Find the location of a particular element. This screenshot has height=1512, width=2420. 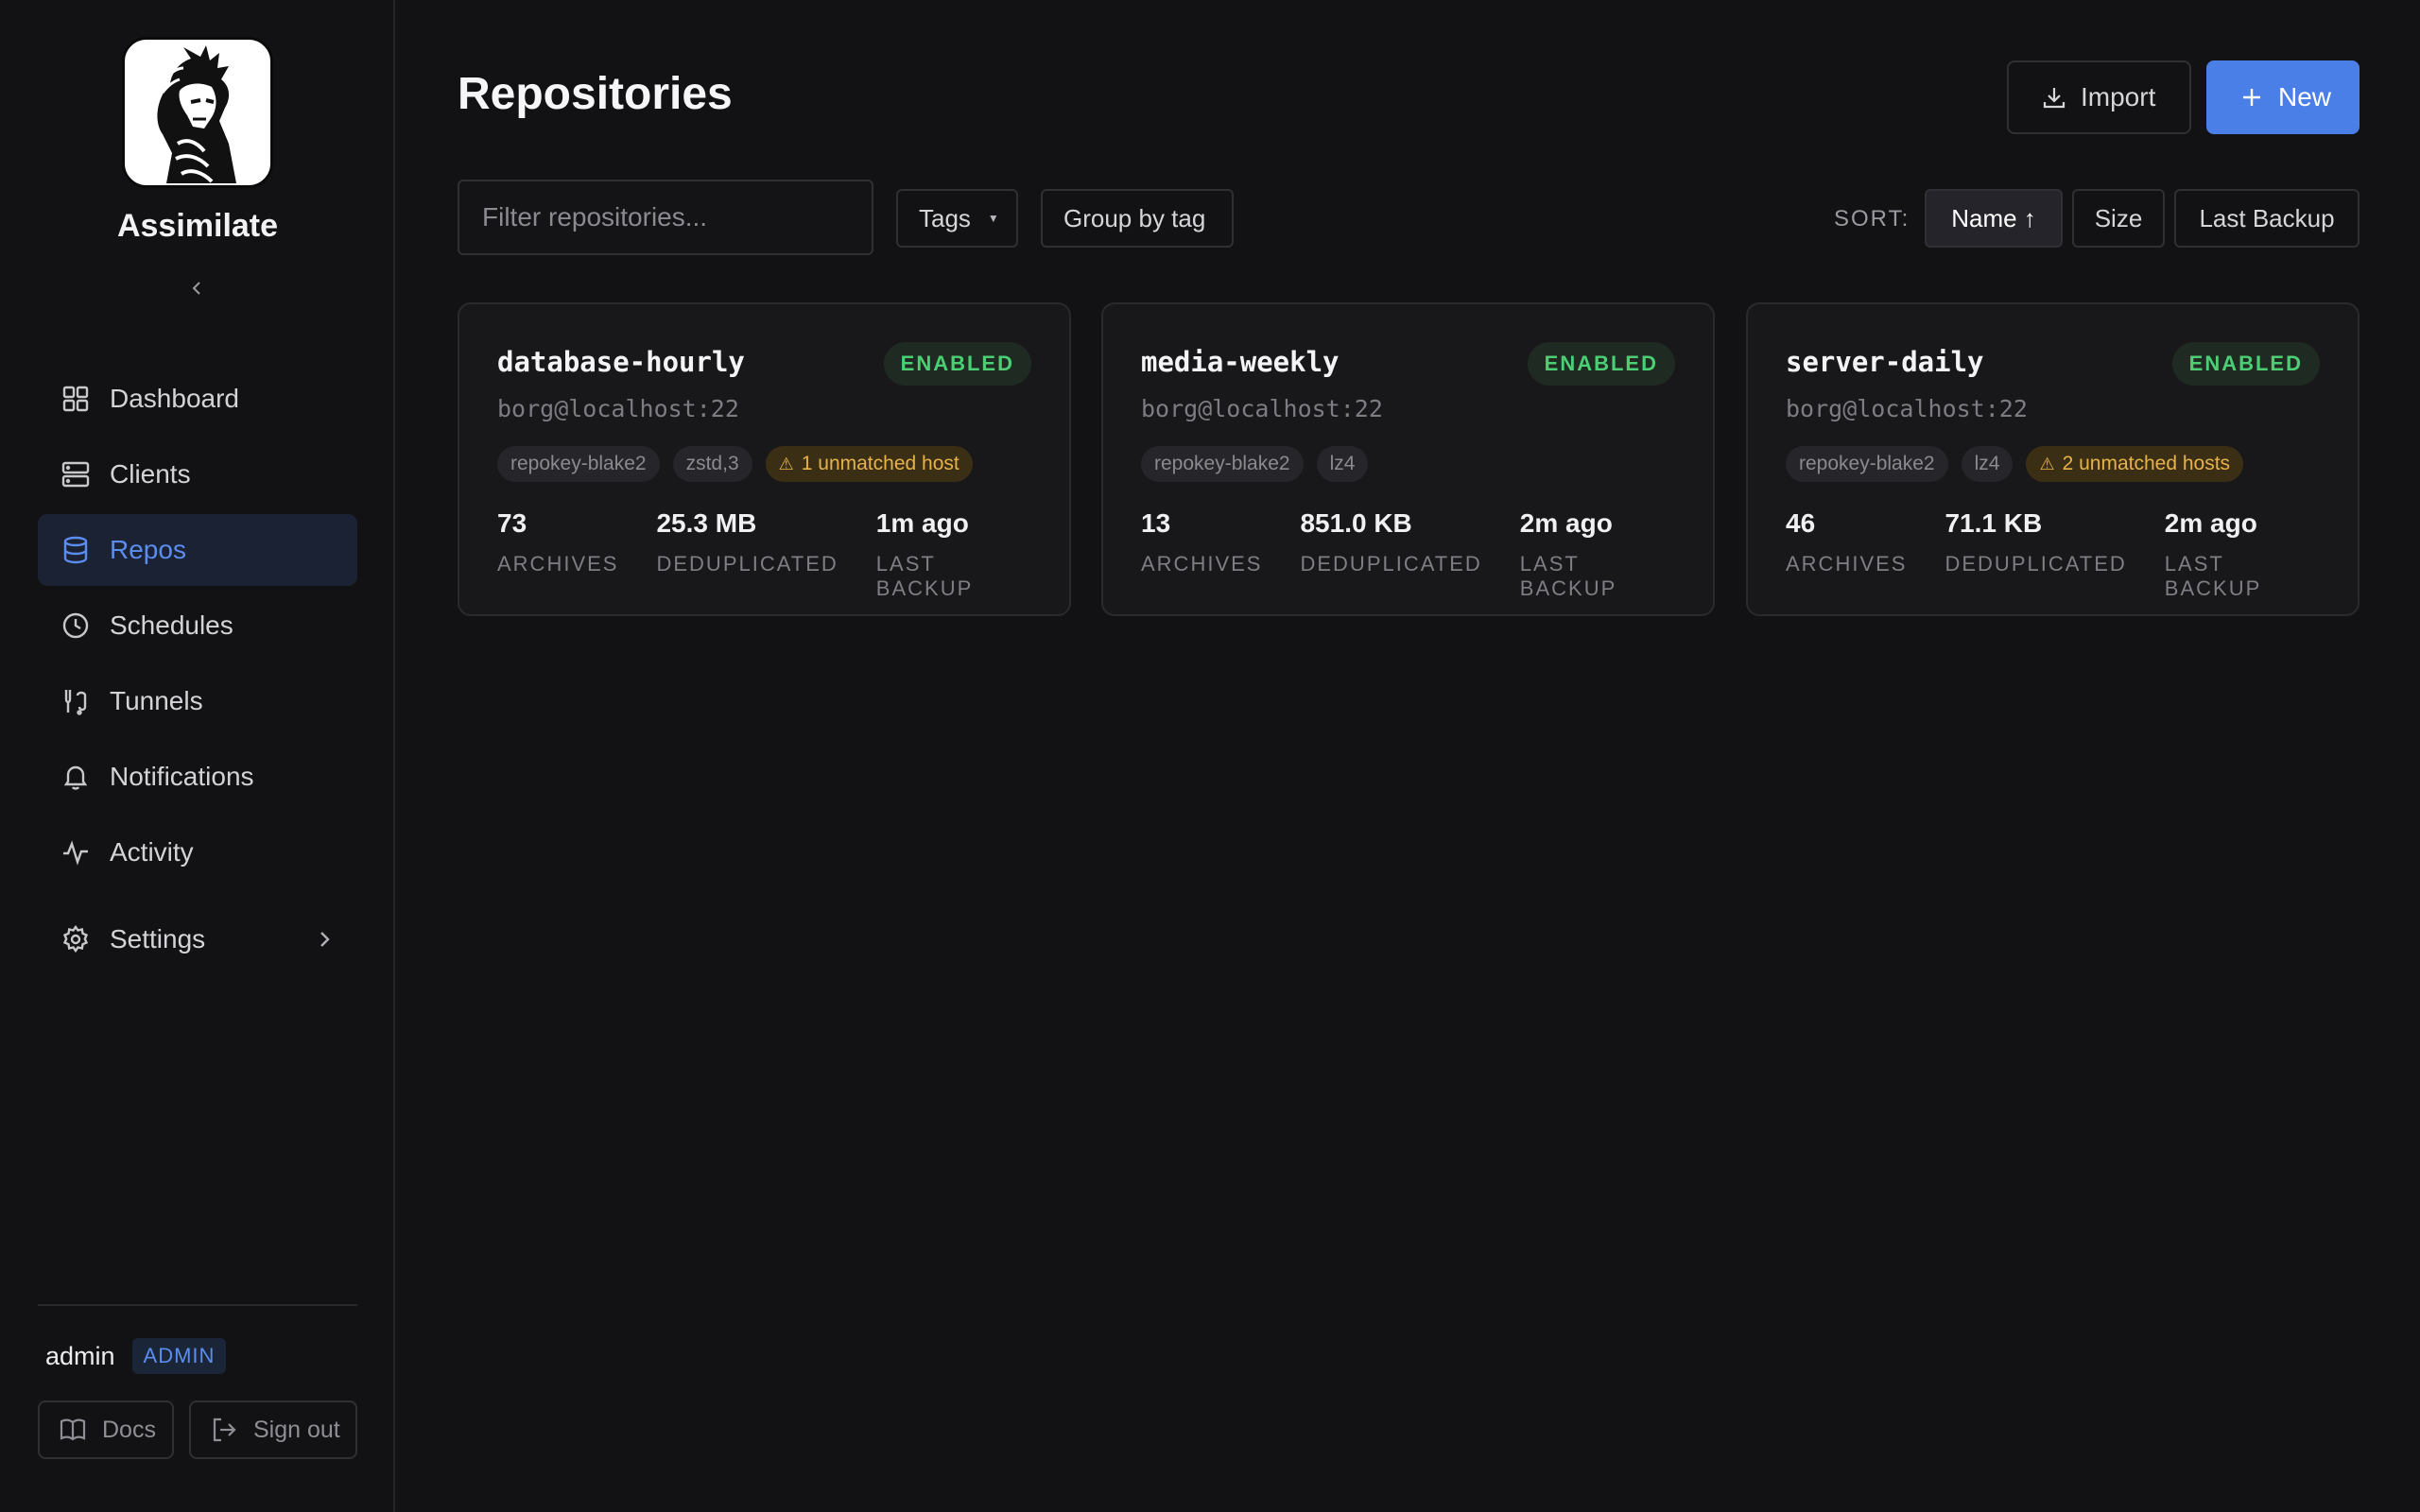

gear-icon is located at coordinates (75, 939).